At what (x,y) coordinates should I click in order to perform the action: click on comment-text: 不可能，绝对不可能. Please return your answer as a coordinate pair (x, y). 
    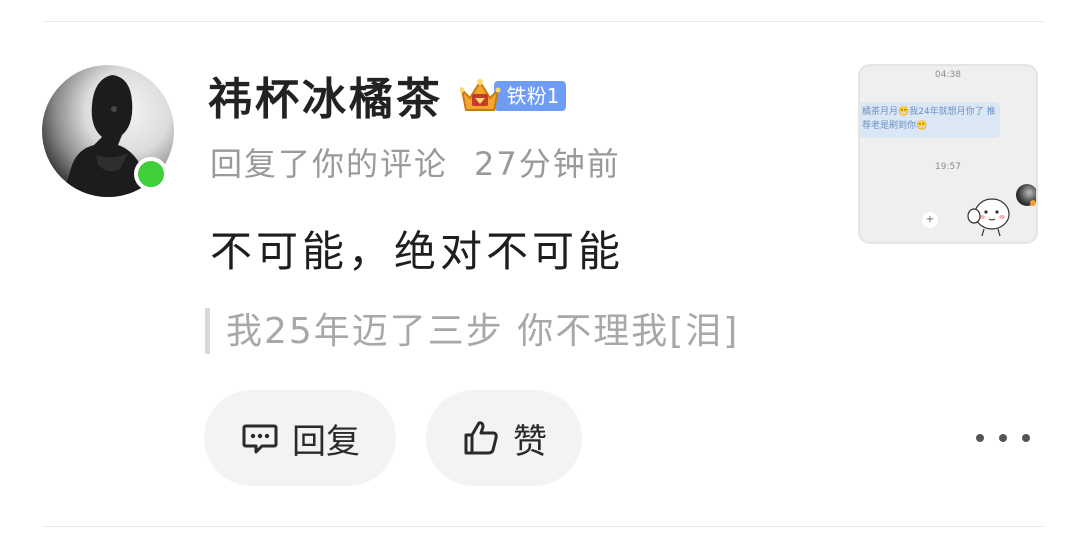
    Looking at the image, I should click on (417, 251).